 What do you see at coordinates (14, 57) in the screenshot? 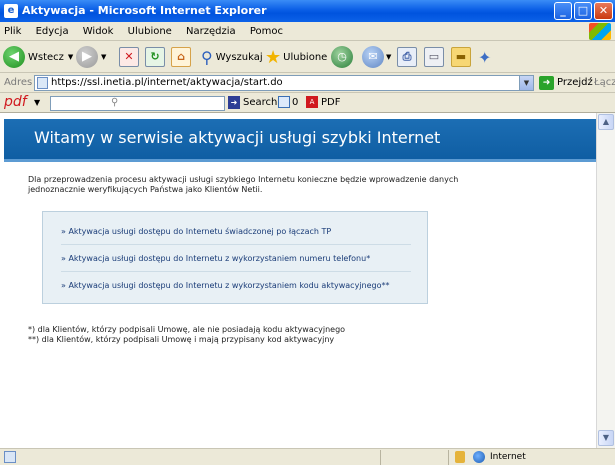
I see `back-arrow-icon: ◀` at bounding box center [14, 57].